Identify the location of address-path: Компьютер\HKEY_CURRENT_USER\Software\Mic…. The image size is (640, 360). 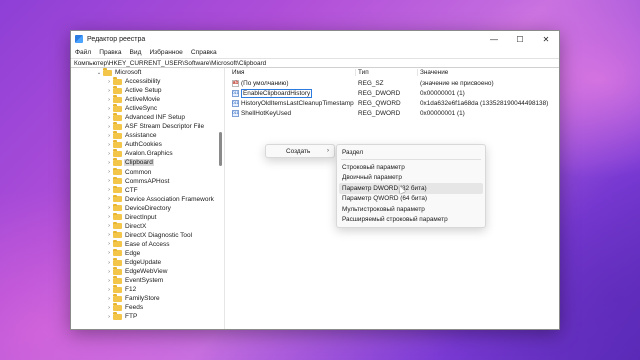
(170, 63).